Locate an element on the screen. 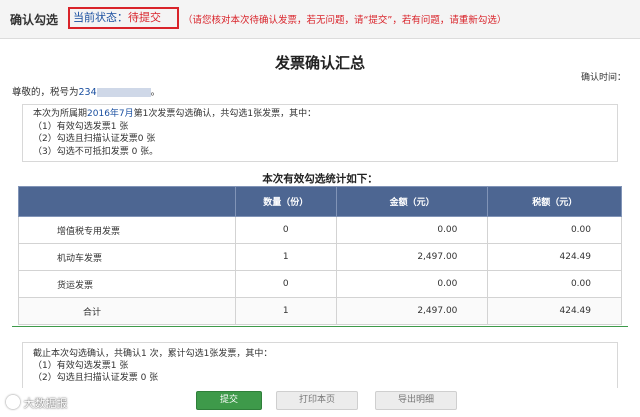 This screenshot has width=640, height=417. confirm-time-label: 确认时间： is located at coordinates (603, 78).